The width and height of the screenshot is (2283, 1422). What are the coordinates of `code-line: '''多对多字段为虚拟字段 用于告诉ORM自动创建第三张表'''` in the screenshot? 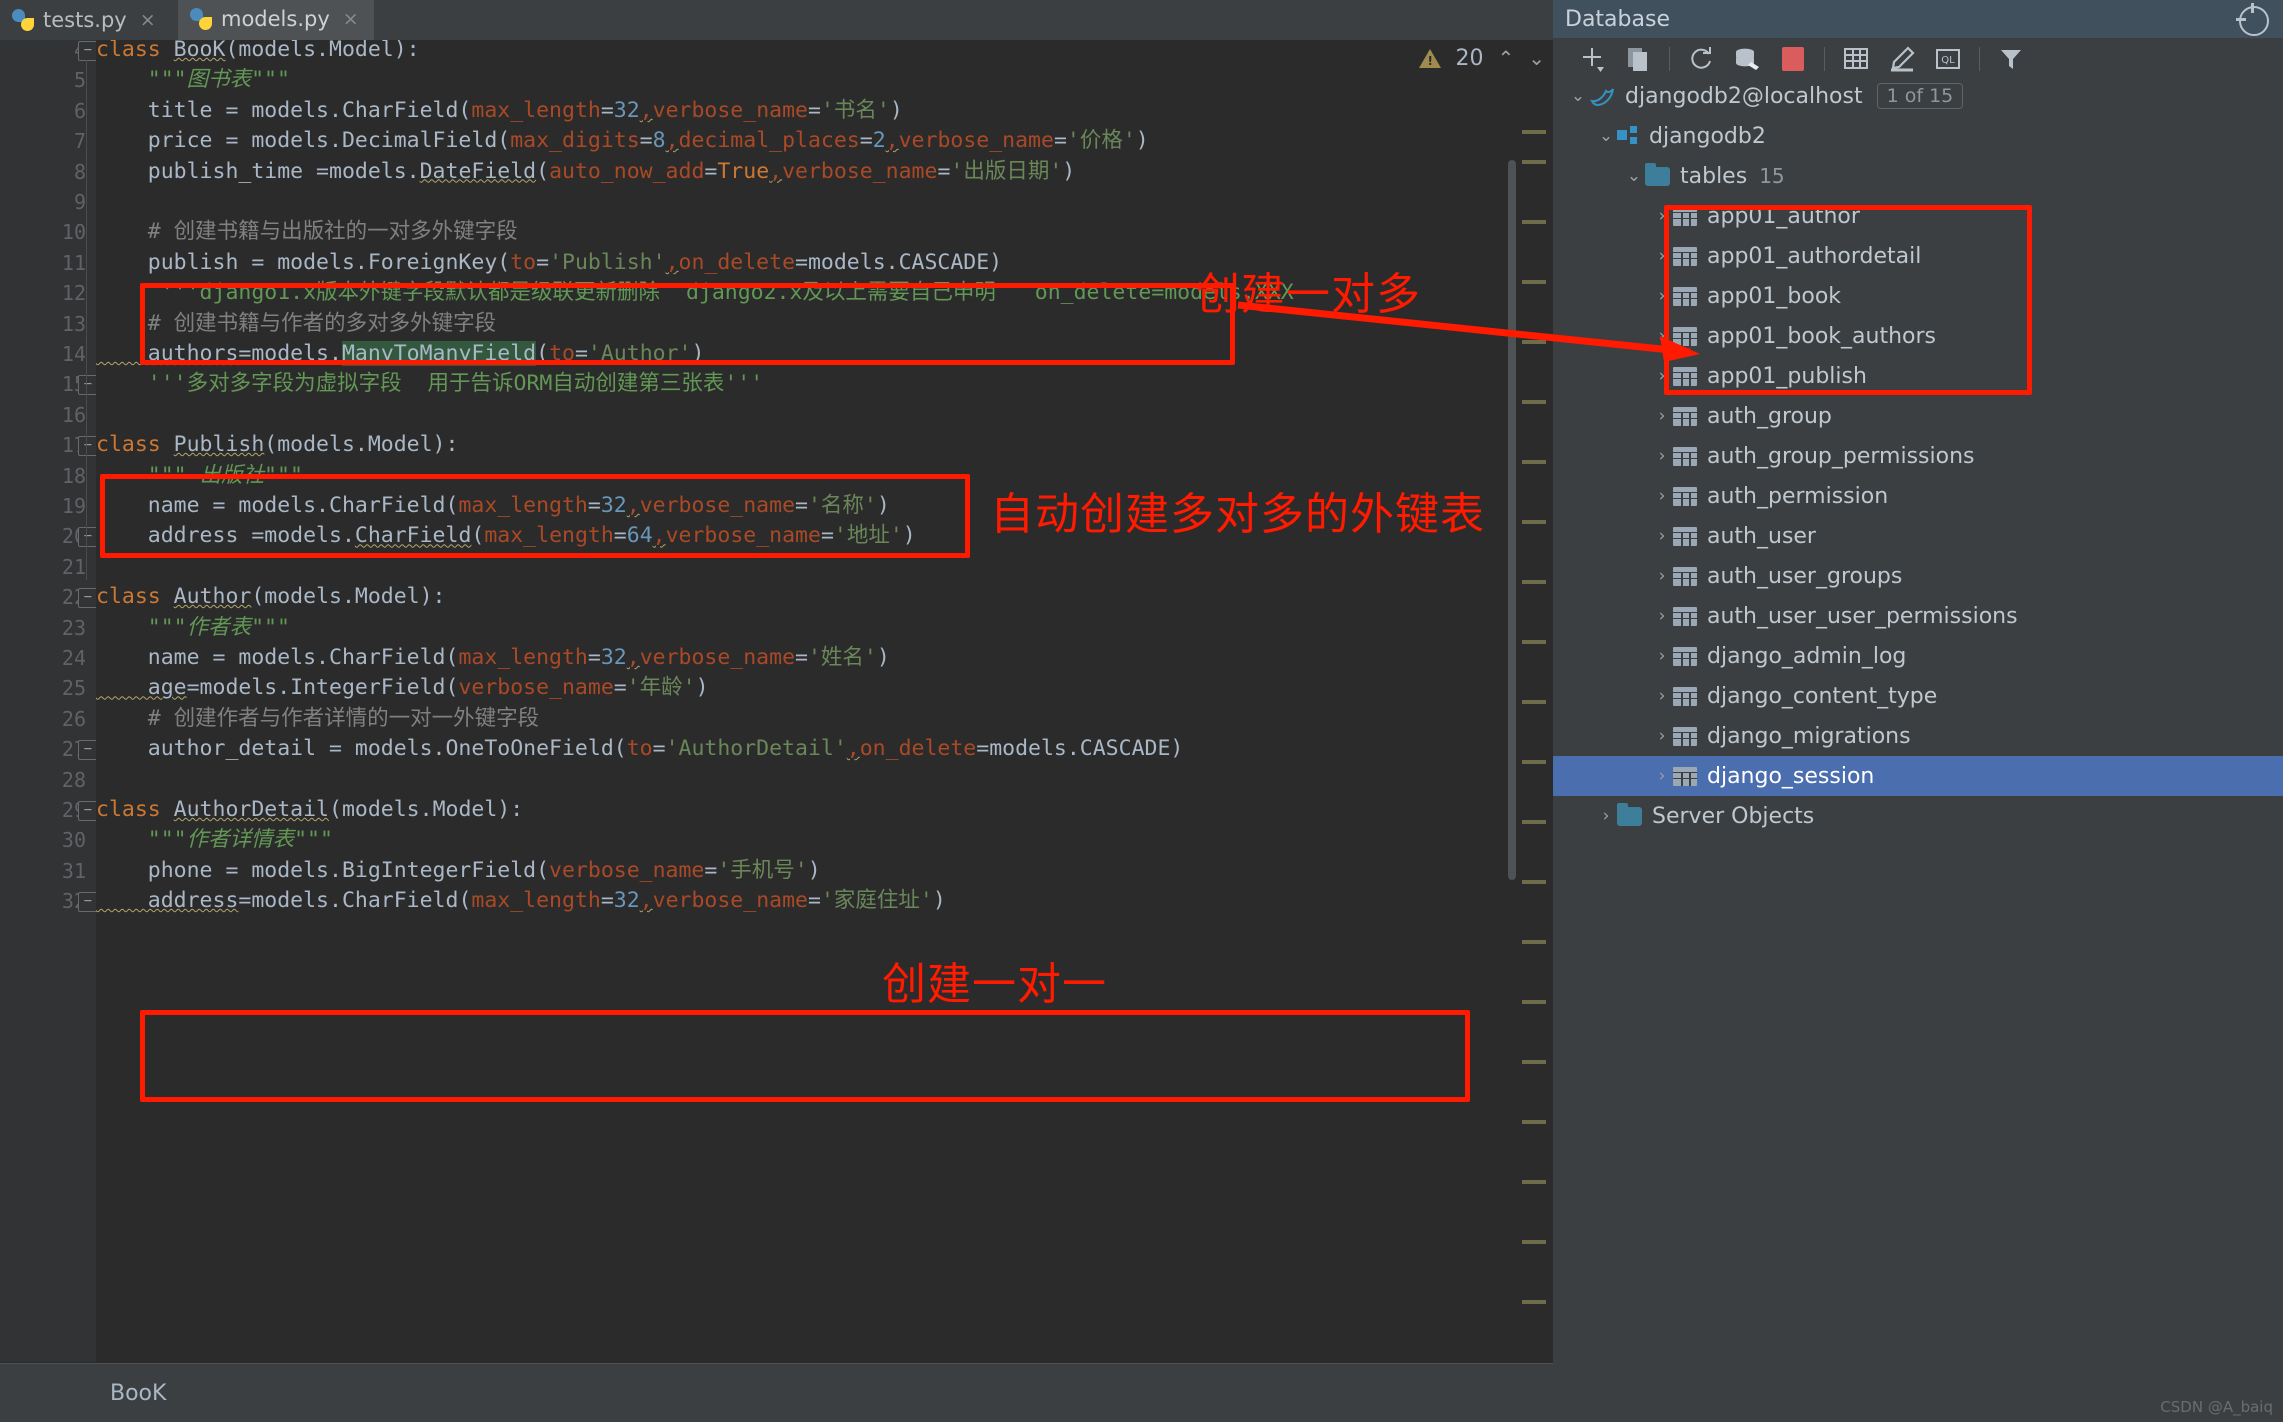 It's located at (429, 384).